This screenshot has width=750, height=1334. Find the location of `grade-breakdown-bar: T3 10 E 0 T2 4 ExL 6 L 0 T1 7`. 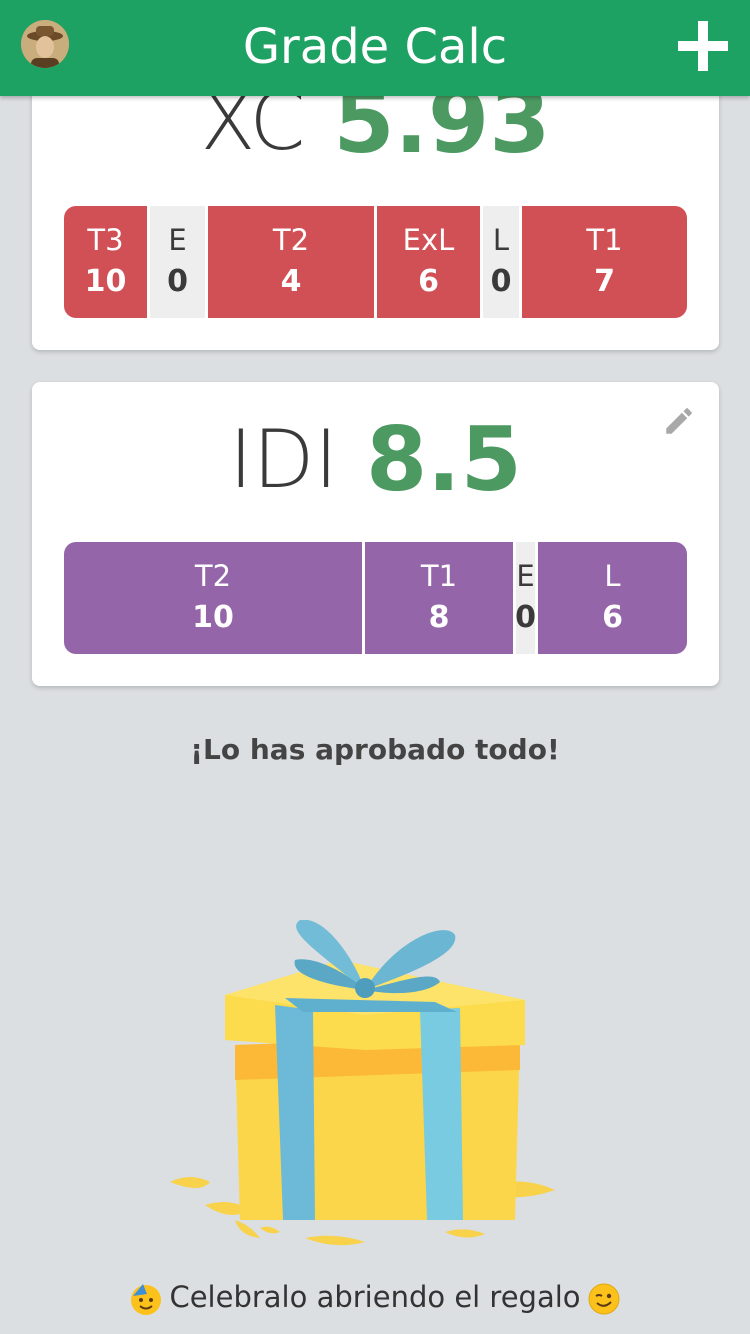

grade-breakdown-bar: T3 10 E 0 T2 4 ExL 6 L 0 T1 7 is located at coordinates (375, 262).